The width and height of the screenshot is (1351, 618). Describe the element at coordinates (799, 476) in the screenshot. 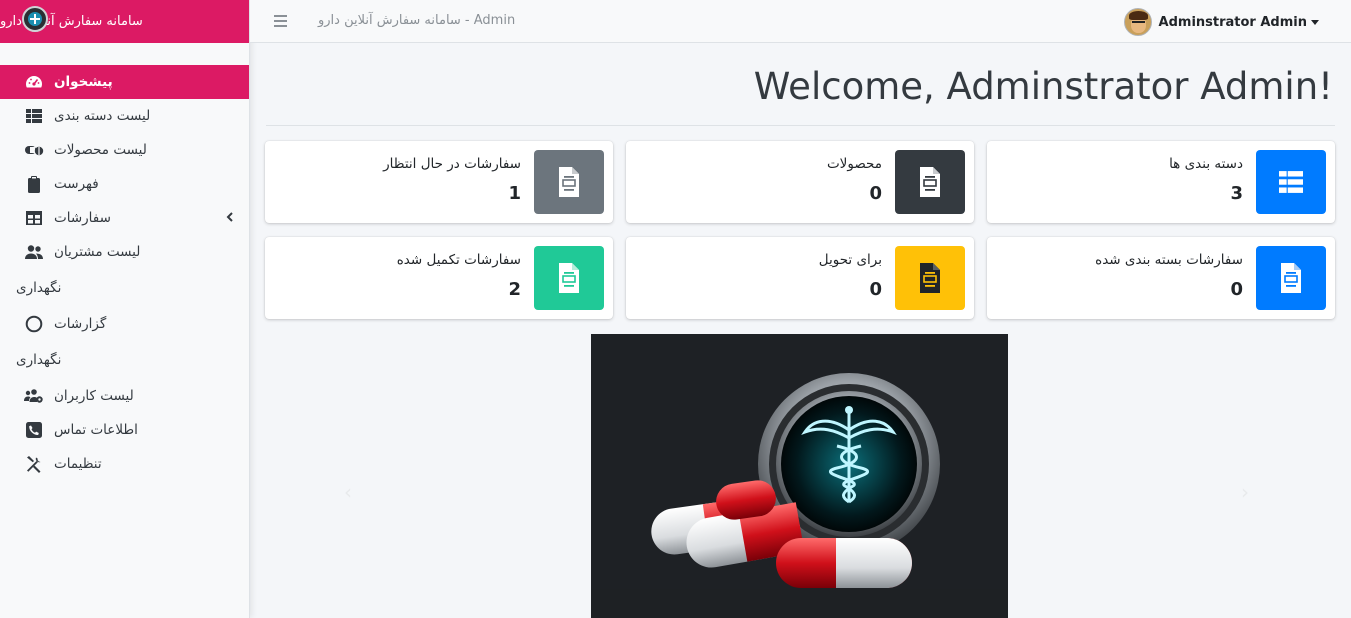

I see `carousel-image` at that location.